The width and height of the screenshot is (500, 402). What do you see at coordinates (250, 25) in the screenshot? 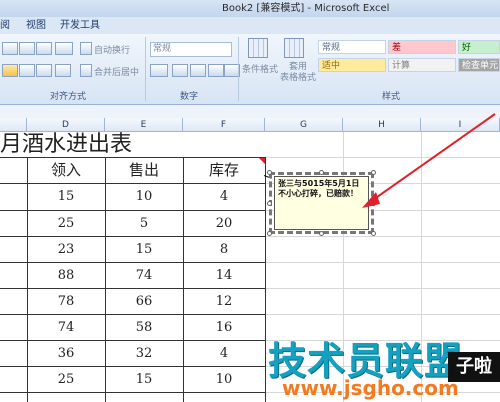
I see `ribbon-tab-bar: 阅 视图 开发工具` at bounding box center [250, 25].